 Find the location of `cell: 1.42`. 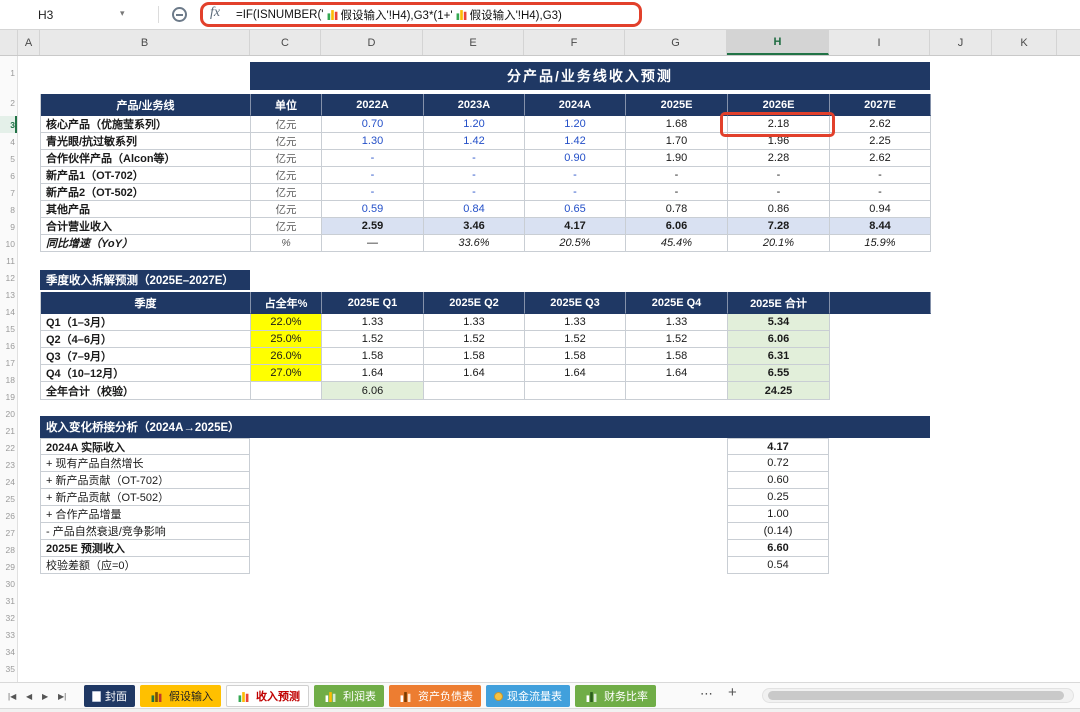

cell: 1.42 is located at coordinates (474, 141).